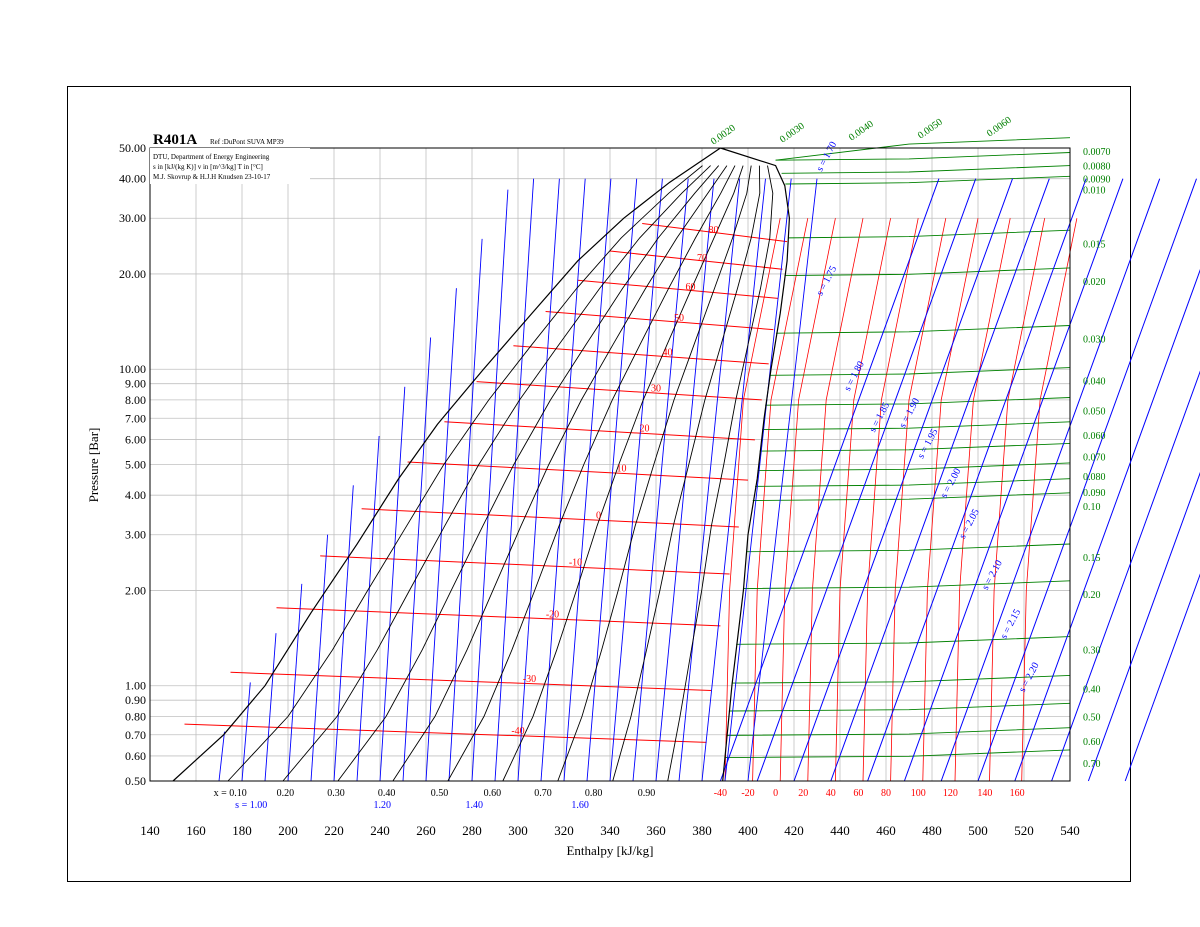 The height and width of the screenshot is (927, 1200). I want to click on y-tick-label: 6.00, so click(135, 439).